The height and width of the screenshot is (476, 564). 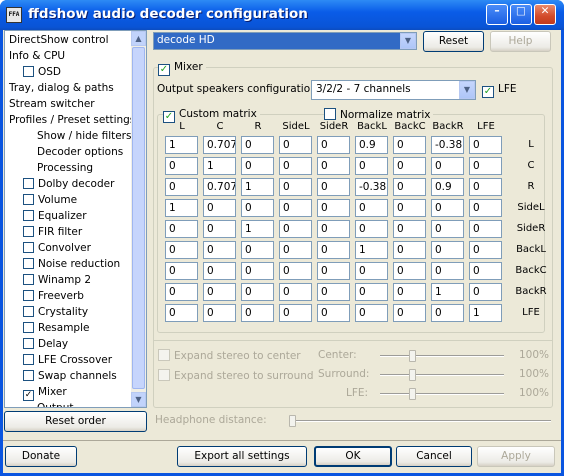 I want to click on center-slider-thumb, so click(x=412, y=356).